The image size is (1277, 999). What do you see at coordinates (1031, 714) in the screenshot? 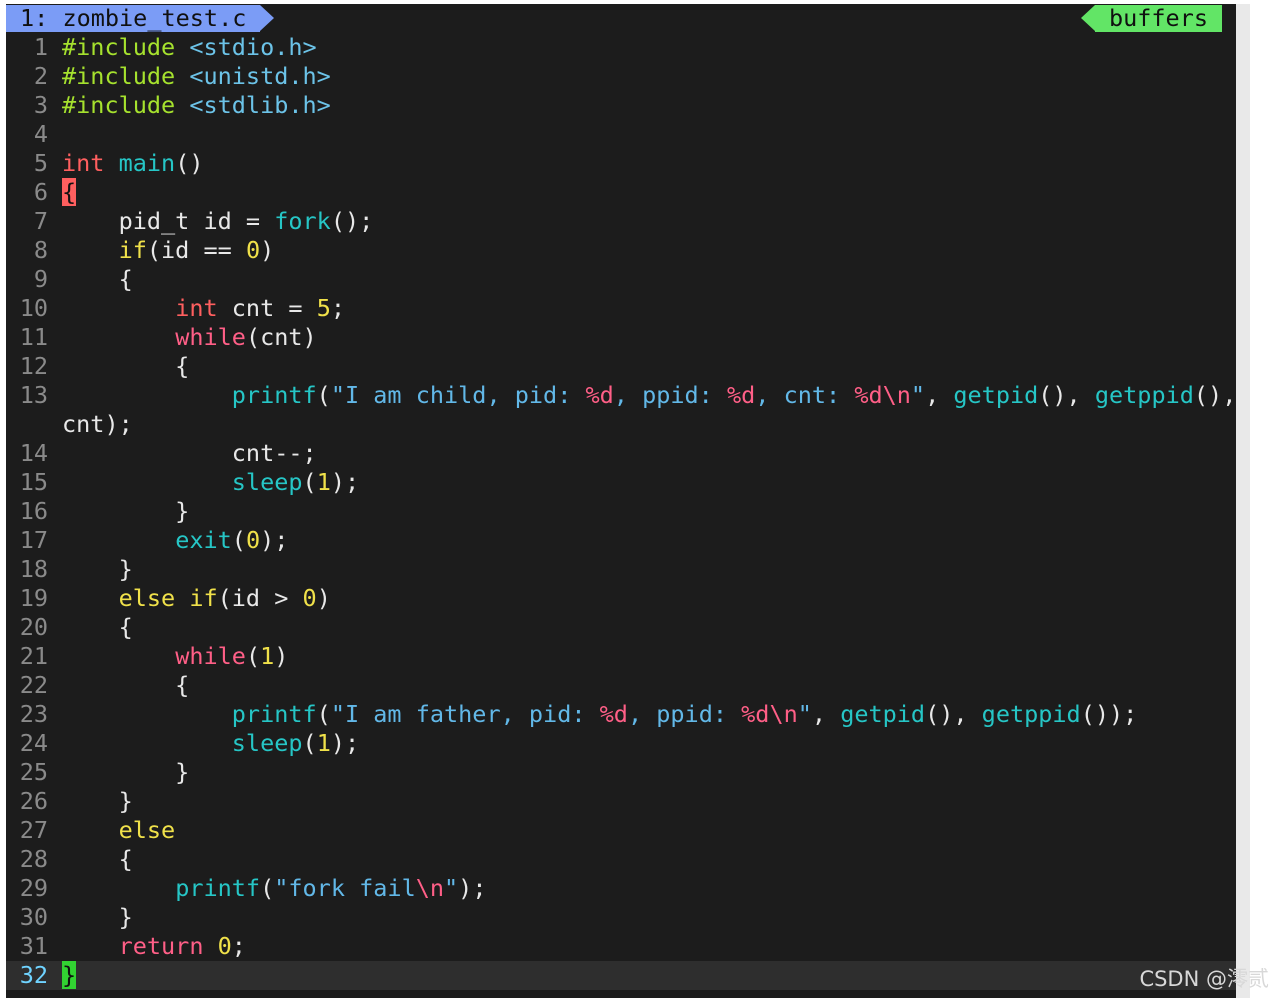
I see `code-token: getppid` at bounding box center [1031, 714].